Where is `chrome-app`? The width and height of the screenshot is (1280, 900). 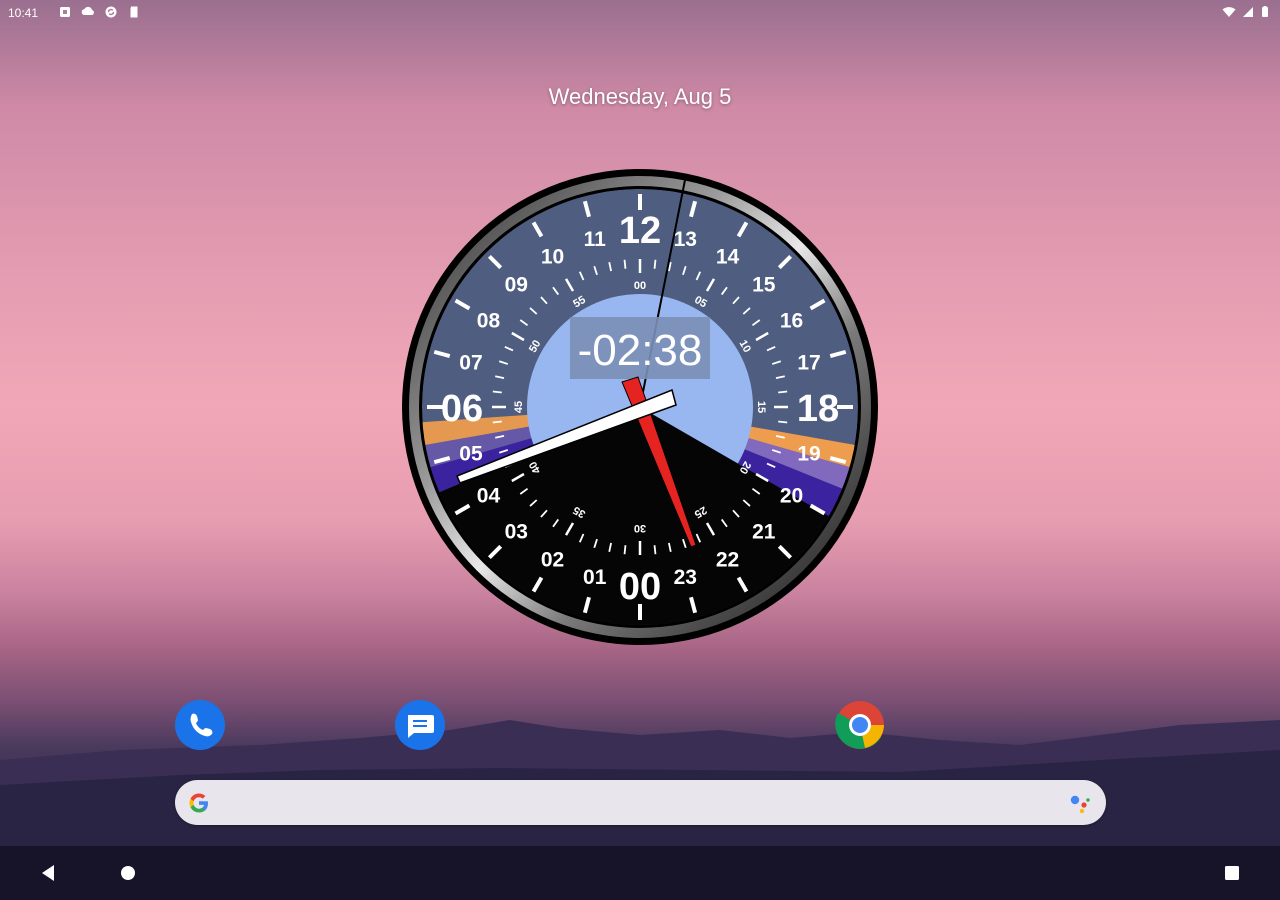 chrome-app is located at coordinates (860, 725).